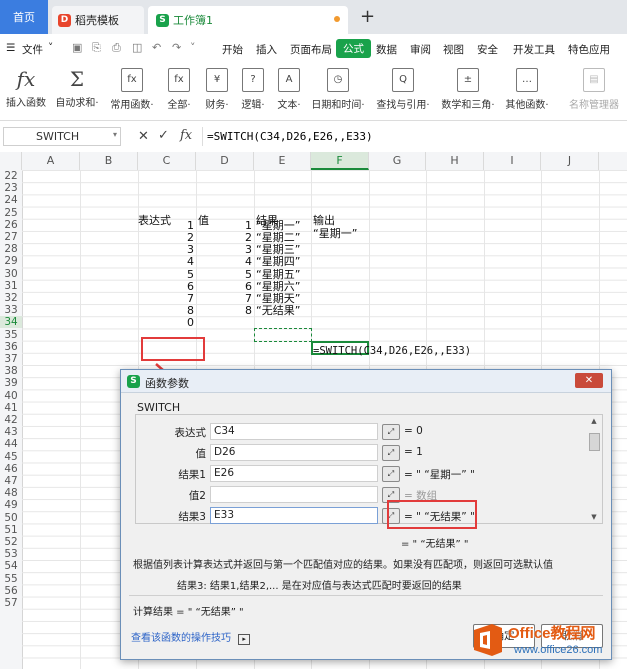  Describe the element at coordinates (278, 225) in the screenshot. I see `cell-e26: “星期一”` at that location.